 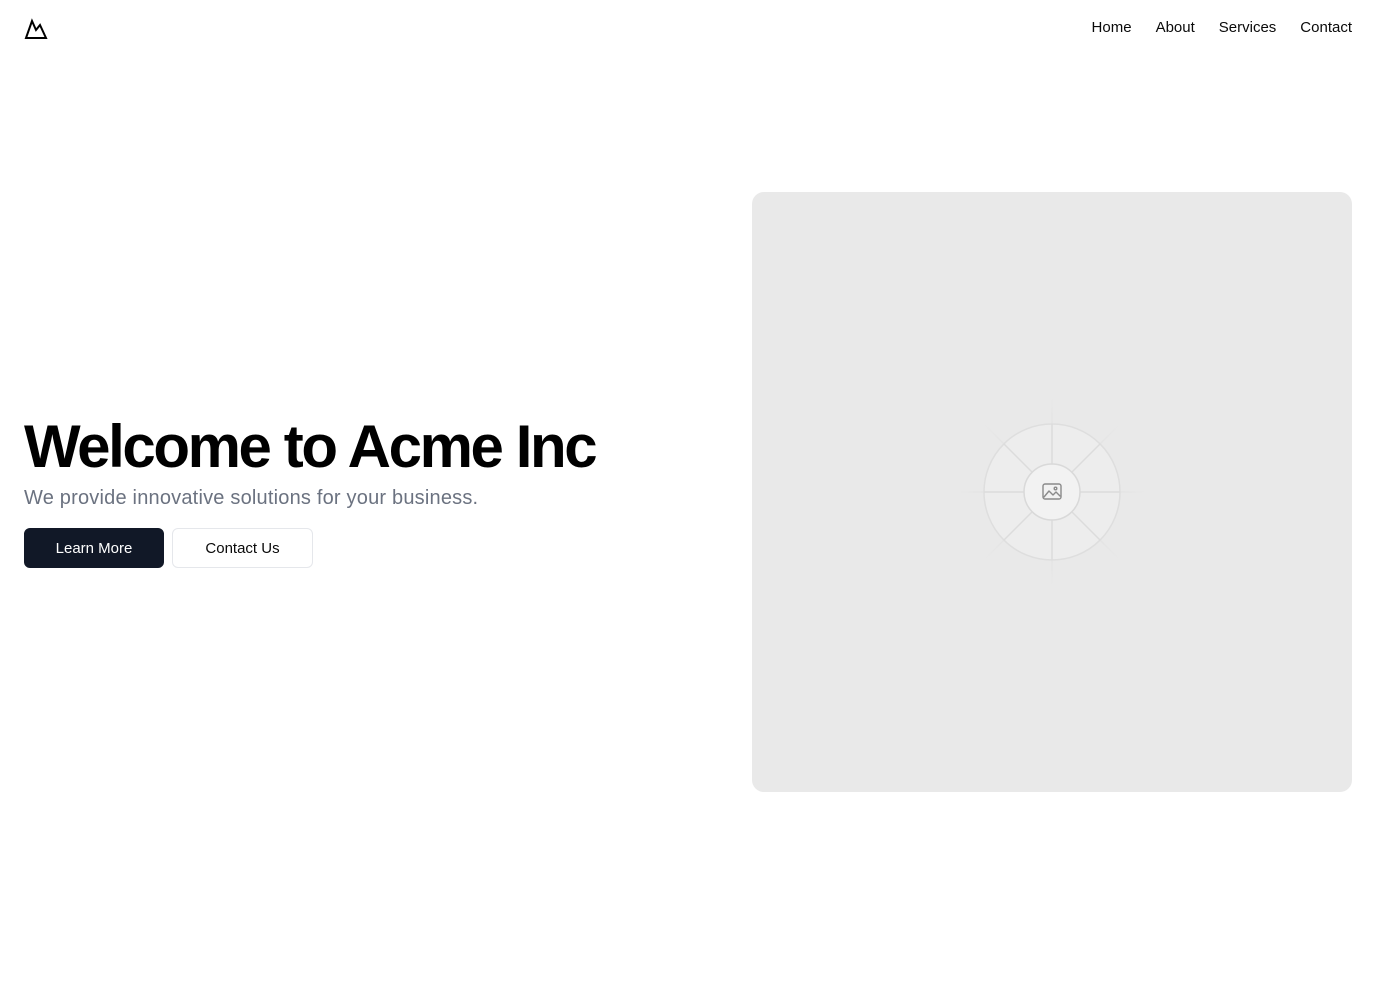 I want to click on learn-more-button: Learn More, so click(x=94, y=548).